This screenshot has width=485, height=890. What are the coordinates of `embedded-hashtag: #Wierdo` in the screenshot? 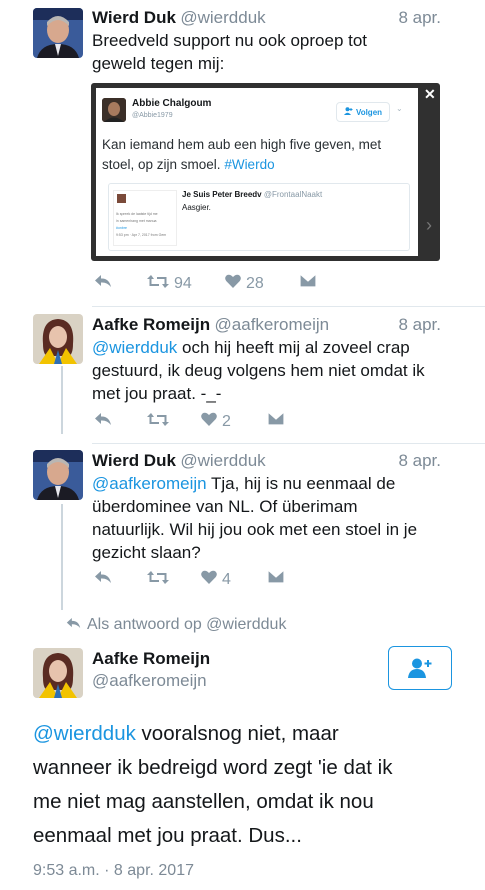 It's located at (249, 164).